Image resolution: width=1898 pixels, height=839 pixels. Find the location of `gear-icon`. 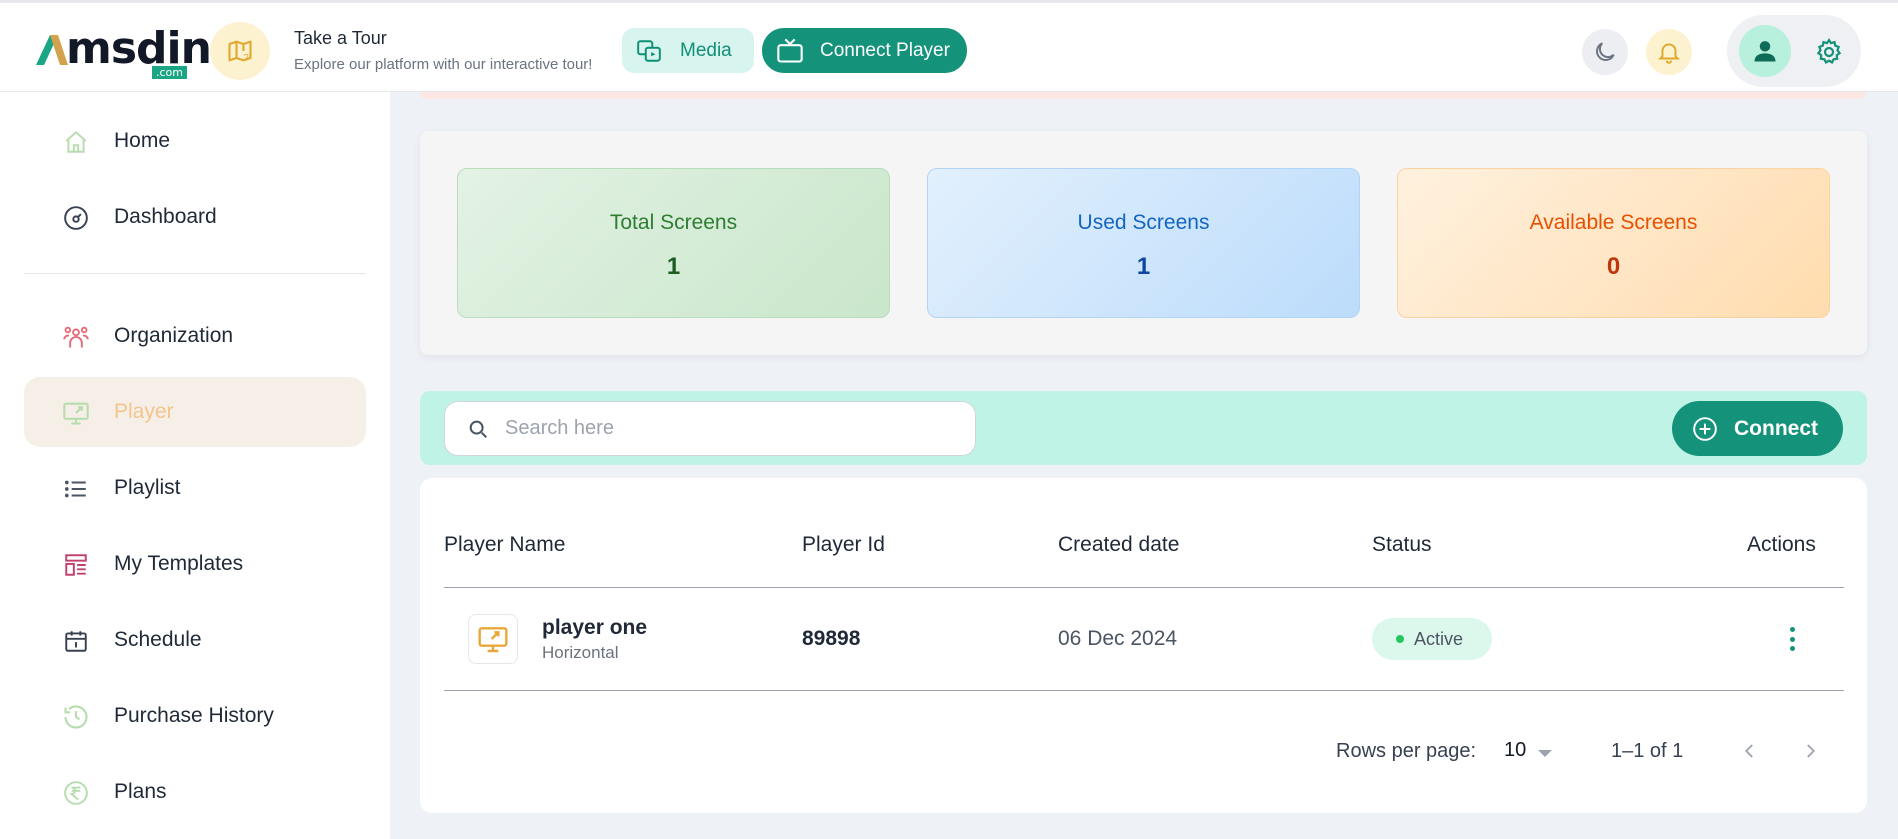

gear-icon is located at coordinates (1829, 51).